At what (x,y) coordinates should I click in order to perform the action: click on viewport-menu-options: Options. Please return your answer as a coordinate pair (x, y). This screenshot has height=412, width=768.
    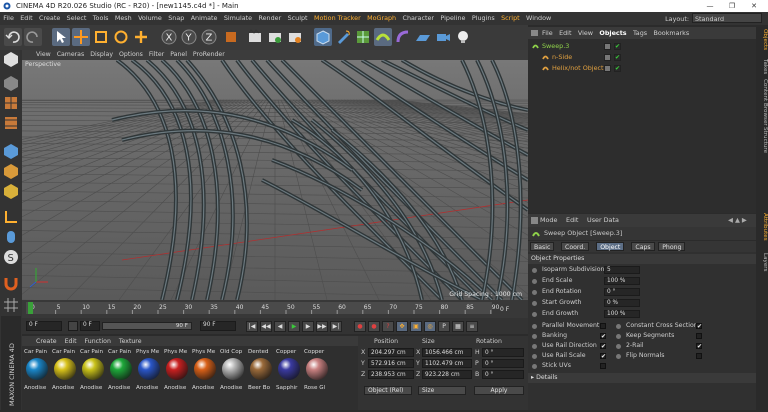
    Looking at the image, I should click on (131, 54).